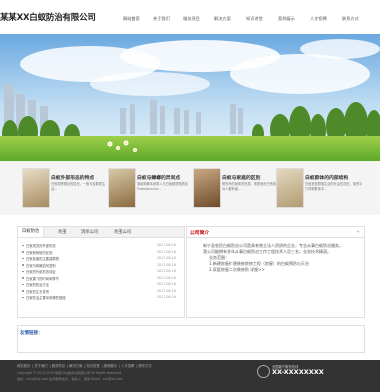  What do you see at coordinates (358, 232) in the screenshot?
I see `more-button: +` at bounding box center [358, 232].